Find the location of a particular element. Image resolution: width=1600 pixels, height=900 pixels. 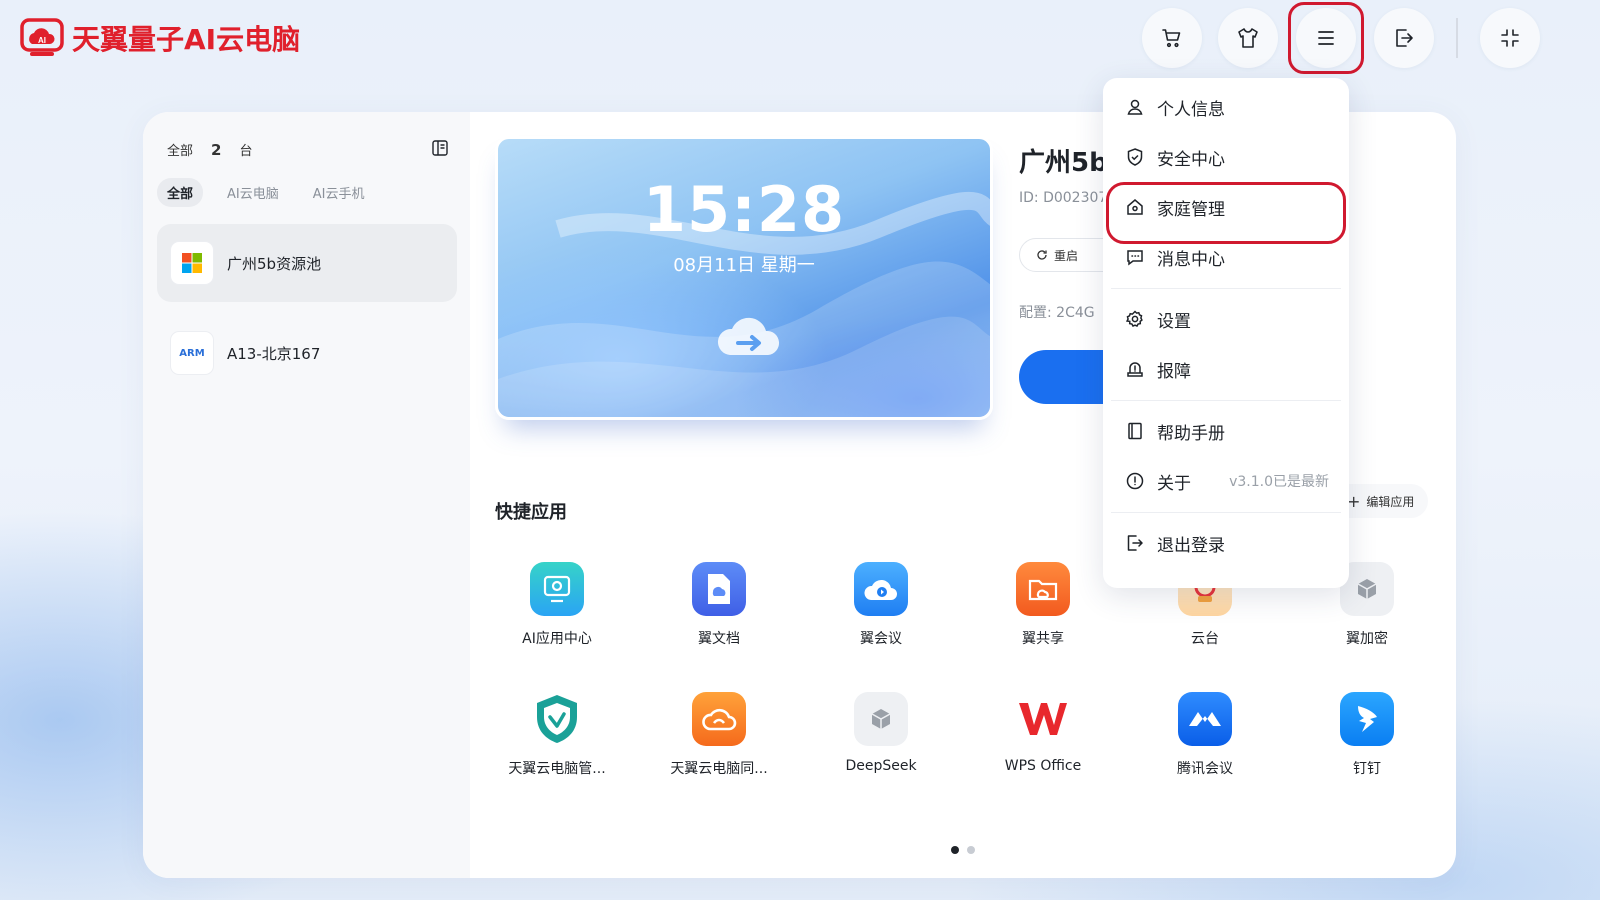

device-count-number: 2 is located at coordinates (216, 150).